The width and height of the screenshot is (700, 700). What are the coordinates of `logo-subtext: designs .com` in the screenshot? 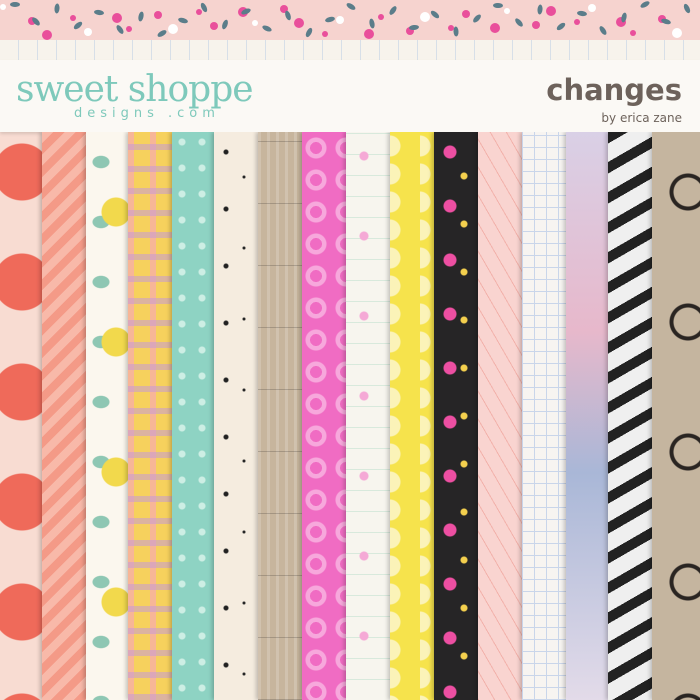 It's located at (147, 113).